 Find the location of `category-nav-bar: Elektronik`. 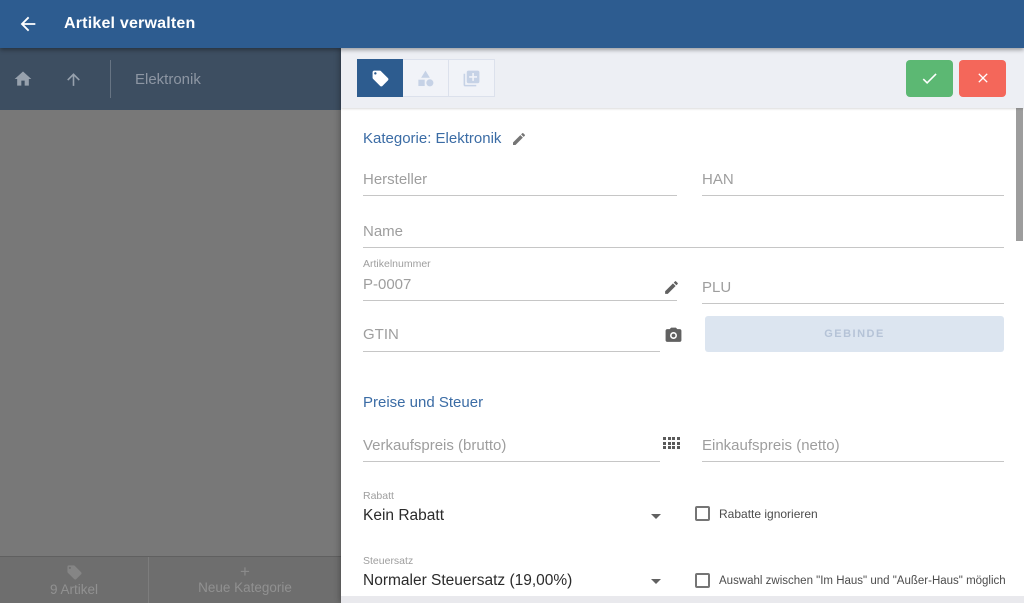

category-nav-bar: Elektronik is located at coordinates (170, 79).